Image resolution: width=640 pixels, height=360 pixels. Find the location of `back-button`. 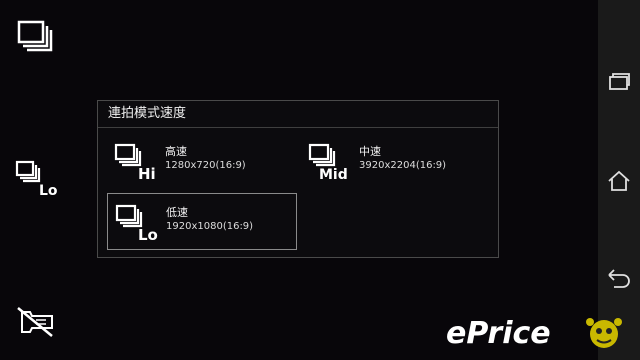

back-button is located at coordinates (619, 280).